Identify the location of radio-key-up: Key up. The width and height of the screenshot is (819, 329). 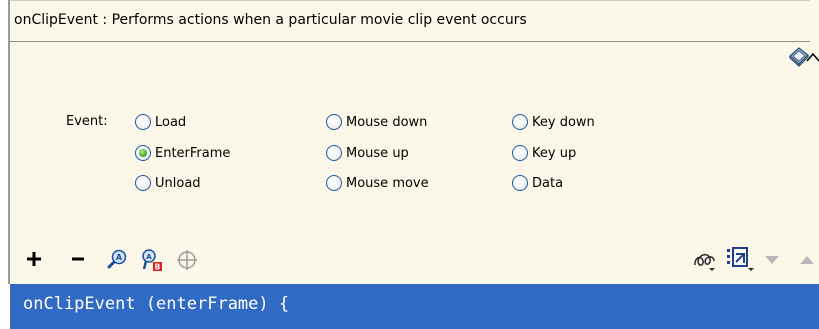
(544, 153).